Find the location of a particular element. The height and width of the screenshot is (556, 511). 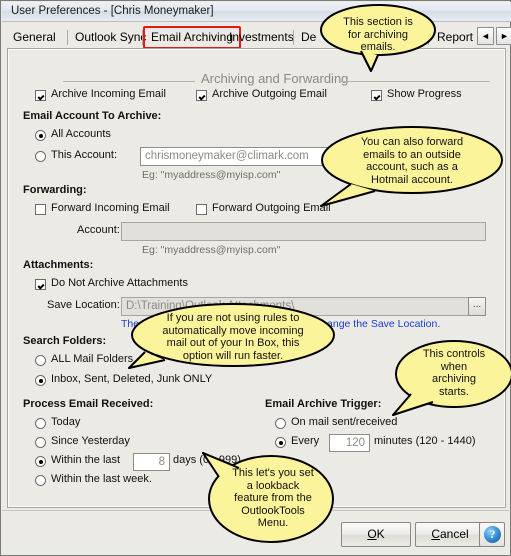

label-this-account: This Account: is located at coordinates (84, 155).